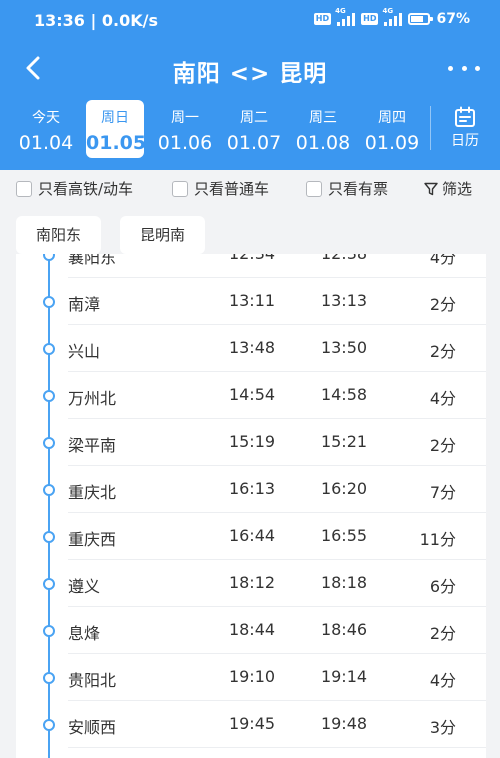  I want to click on filter-regular-train: 只看普通车, so click(220, 188).